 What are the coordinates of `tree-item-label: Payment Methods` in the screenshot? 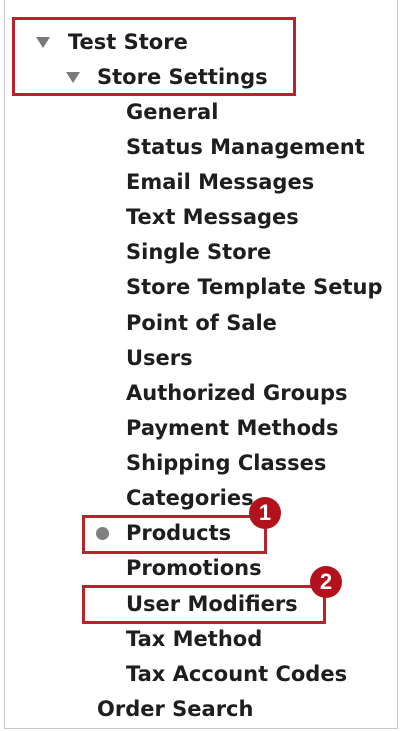 It's located at (232, 428).